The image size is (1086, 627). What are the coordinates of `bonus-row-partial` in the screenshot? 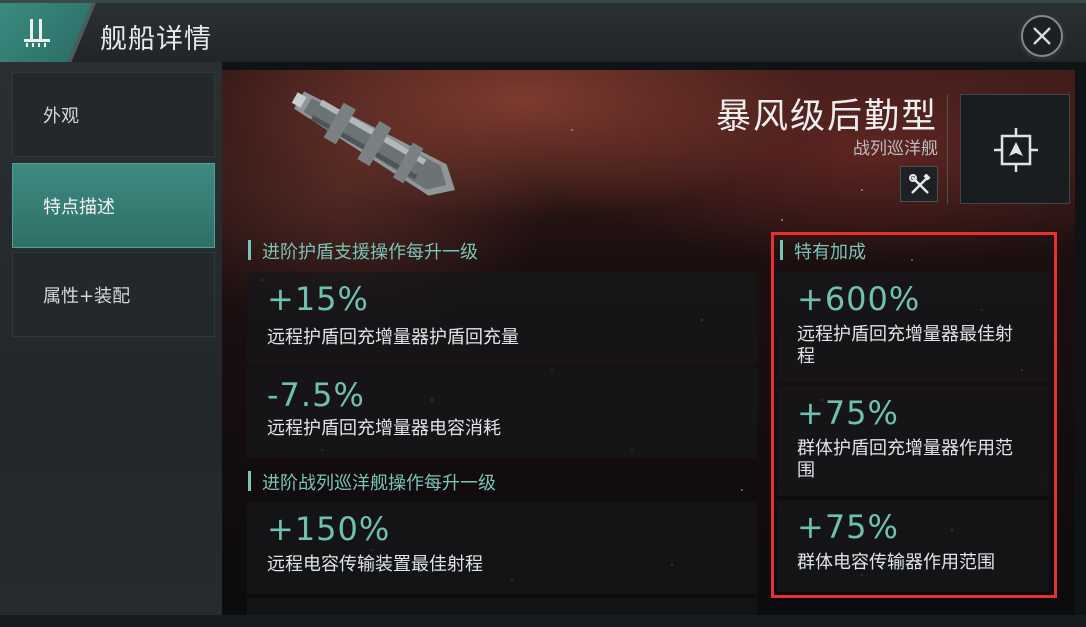 It's located at (502, 606).